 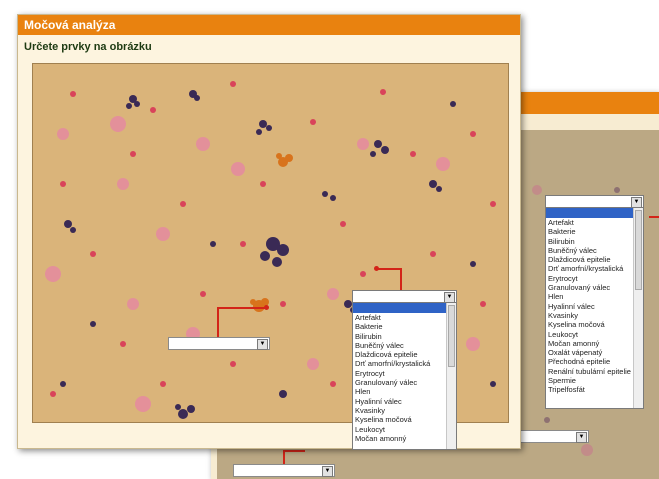 What do you see at coordinates (594, 352) in the screenshot?
I see `dropdown-option: Oxalát vápenatý` at bounding box center [594, 352].